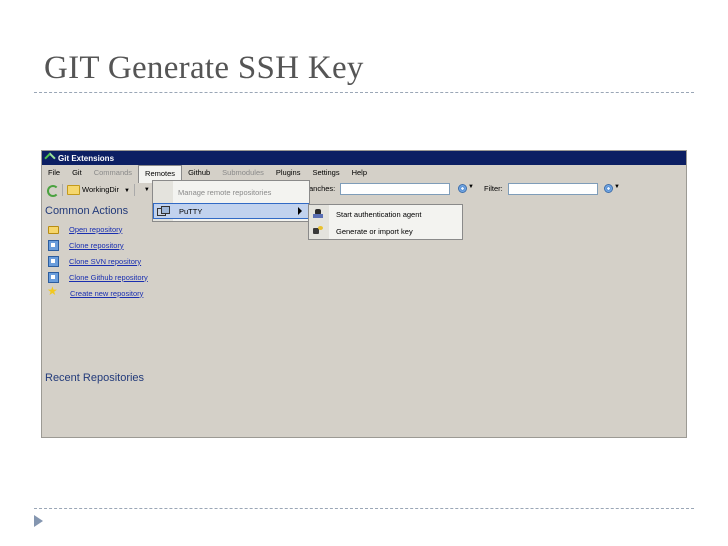  I want to click on agent-icon, so click(318, 214).